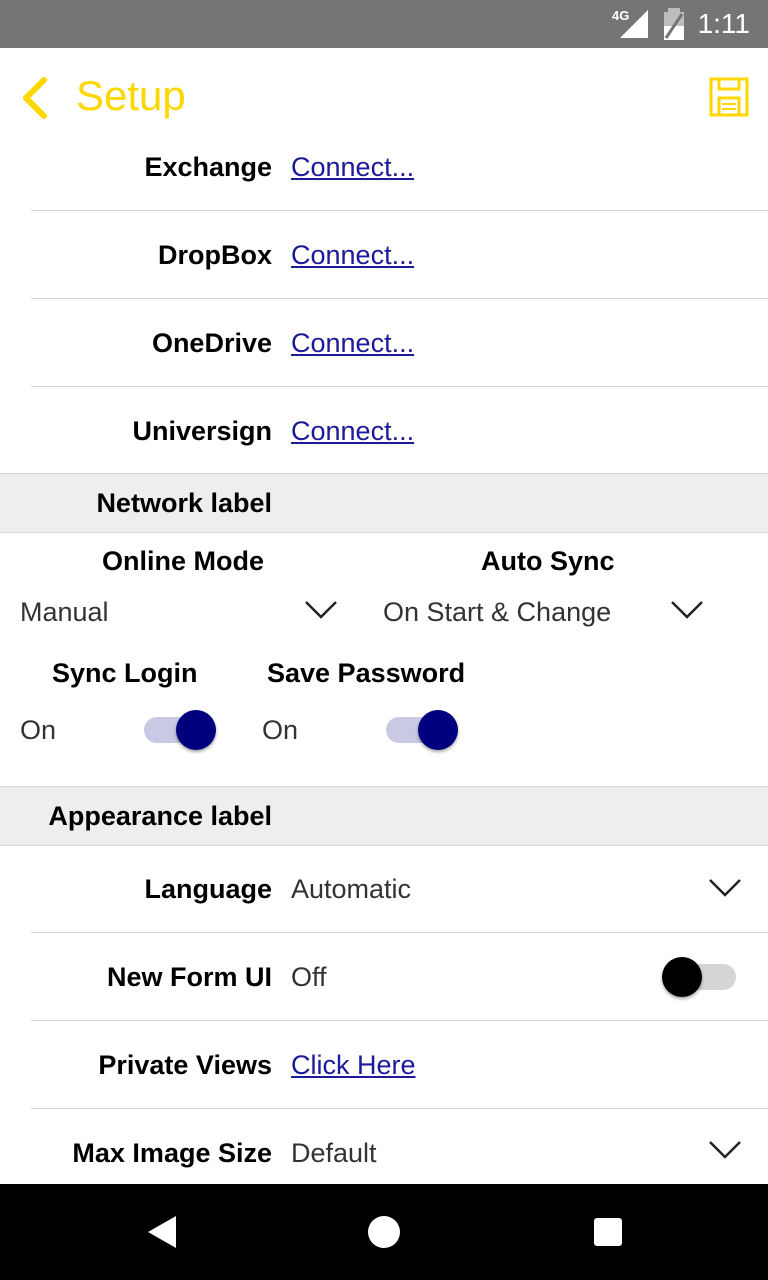  I want to click on private-views-label: Private Views, so click(185, 1065).